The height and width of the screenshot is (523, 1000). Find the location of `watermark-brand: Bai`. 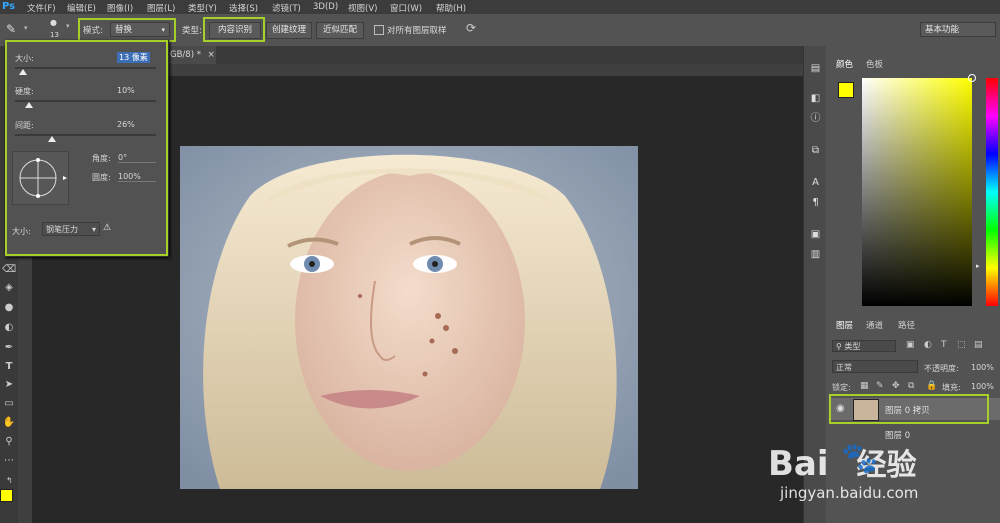

watermark-brand: Bai is located at coordinates (798, 464).